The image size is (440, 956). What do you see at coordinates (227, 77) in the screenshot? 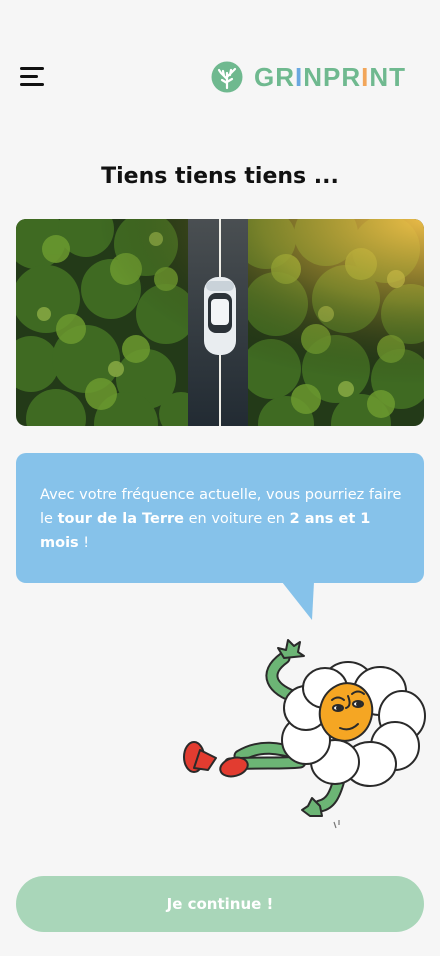
I see `tree-icon` at bounding box center [227, 77].